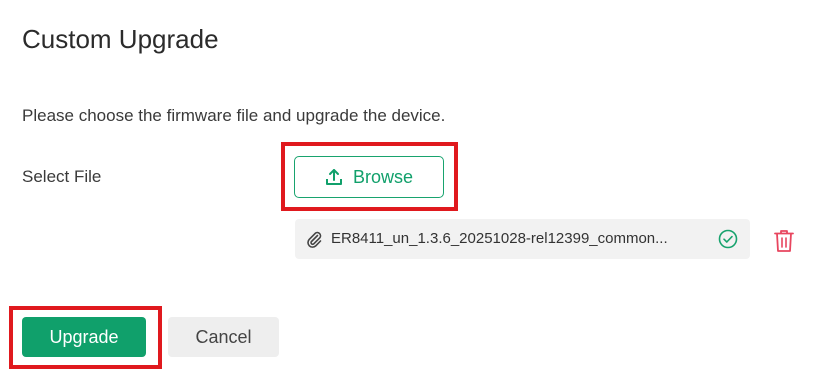 The height and width of the screenshot is (379, 831). Describe the element at coordinates (383, 176) in the screenshot. I see `browse-label: Browse` at that location.